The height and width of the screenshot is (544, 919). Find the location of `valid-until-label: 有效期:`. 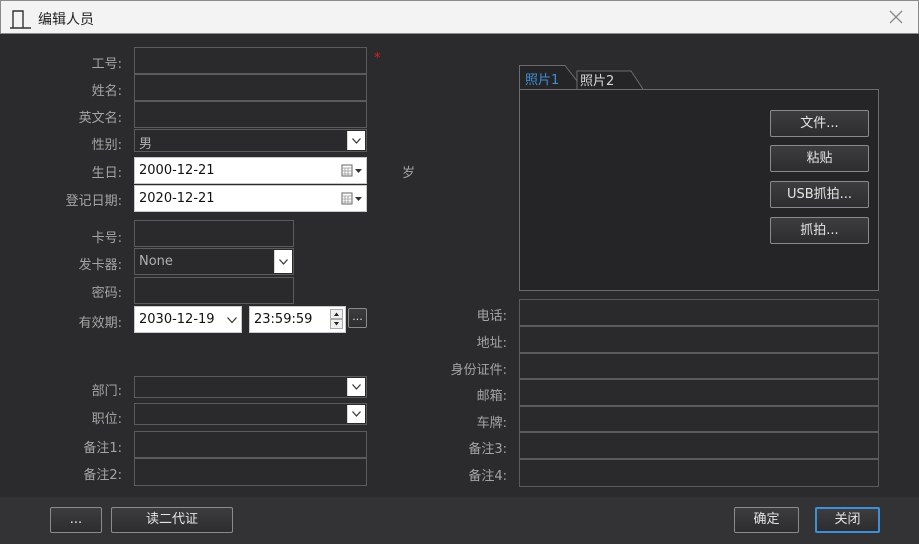

valid-until-label: 有效期: is located at coordinates (100, 323).